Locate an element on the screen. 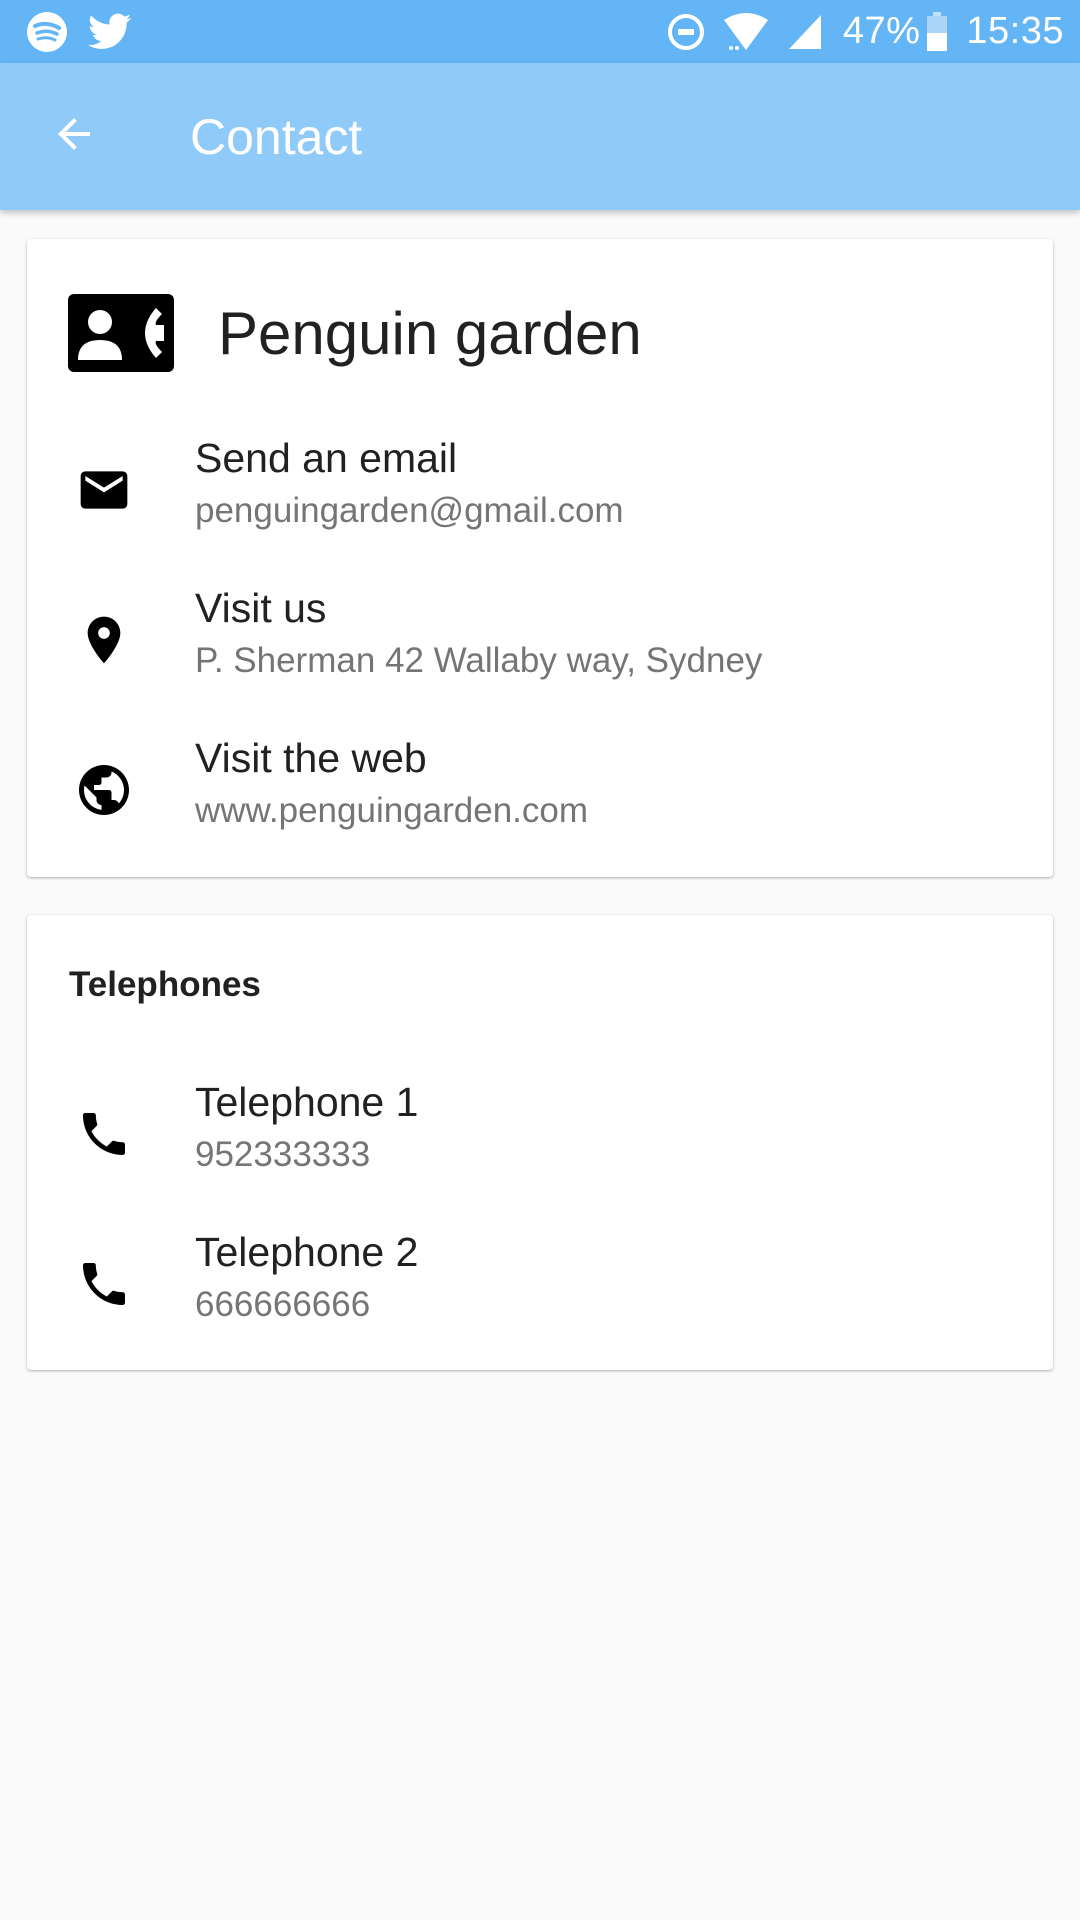 Image resolution: width=1080 pixels, height=1920 pixels. spotify-icon is located at coordinates (47, 32).